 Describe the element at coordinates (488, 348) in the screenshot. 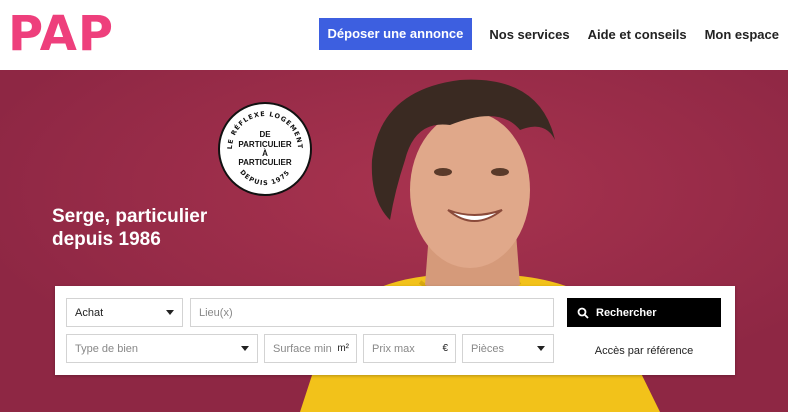

I see `rooms-placeholder: Pièces` at that location.